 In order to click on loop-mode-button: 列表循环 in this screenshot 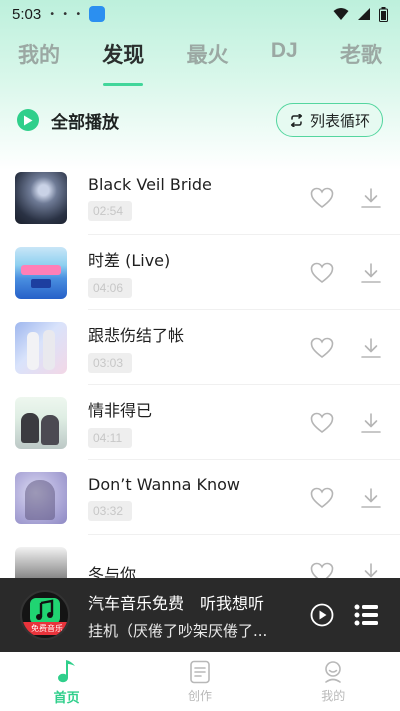, I will do `click(329, 120)`.